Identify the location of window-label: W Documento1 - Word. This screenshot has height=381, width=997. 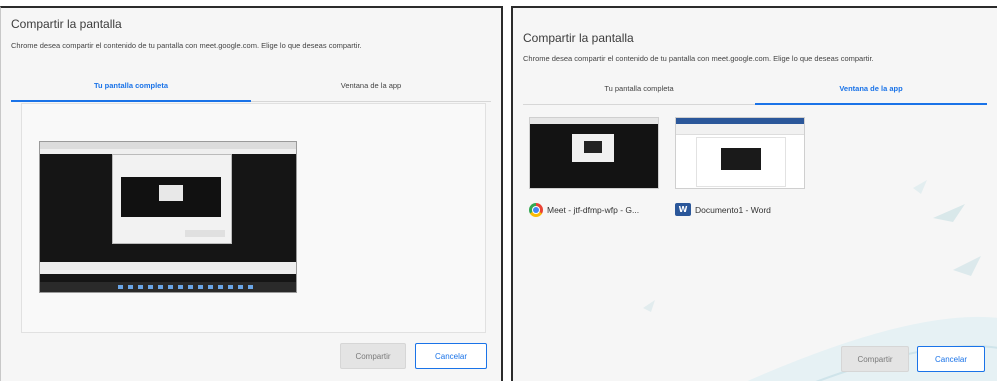
(740, 209).